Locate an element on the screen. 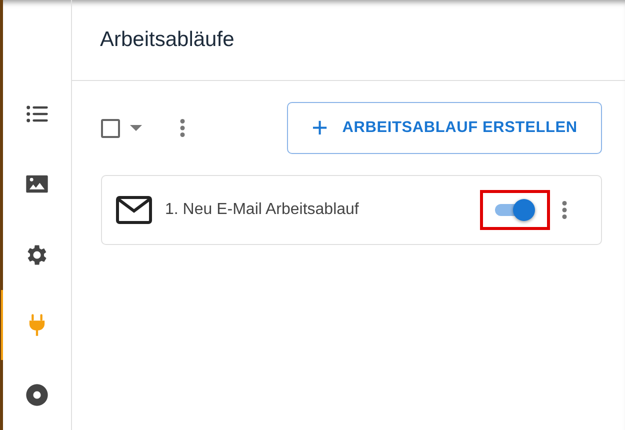  create-workflow-button: + ARBEITSABLAUF ERSTELLEN is located at coordinates (444, 128).